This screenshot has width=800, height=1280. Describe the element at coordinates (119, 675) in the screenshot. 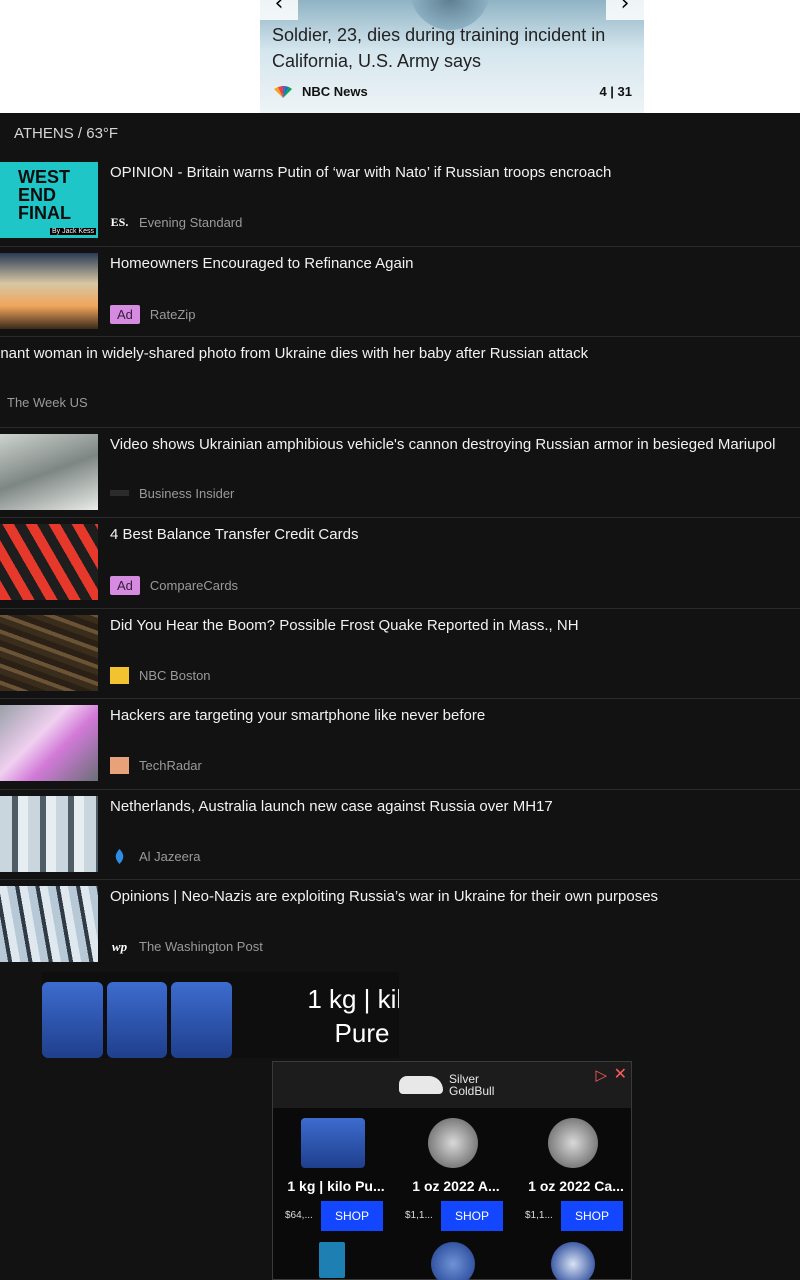

I see `nbc-boston-logo-icon` at that location.